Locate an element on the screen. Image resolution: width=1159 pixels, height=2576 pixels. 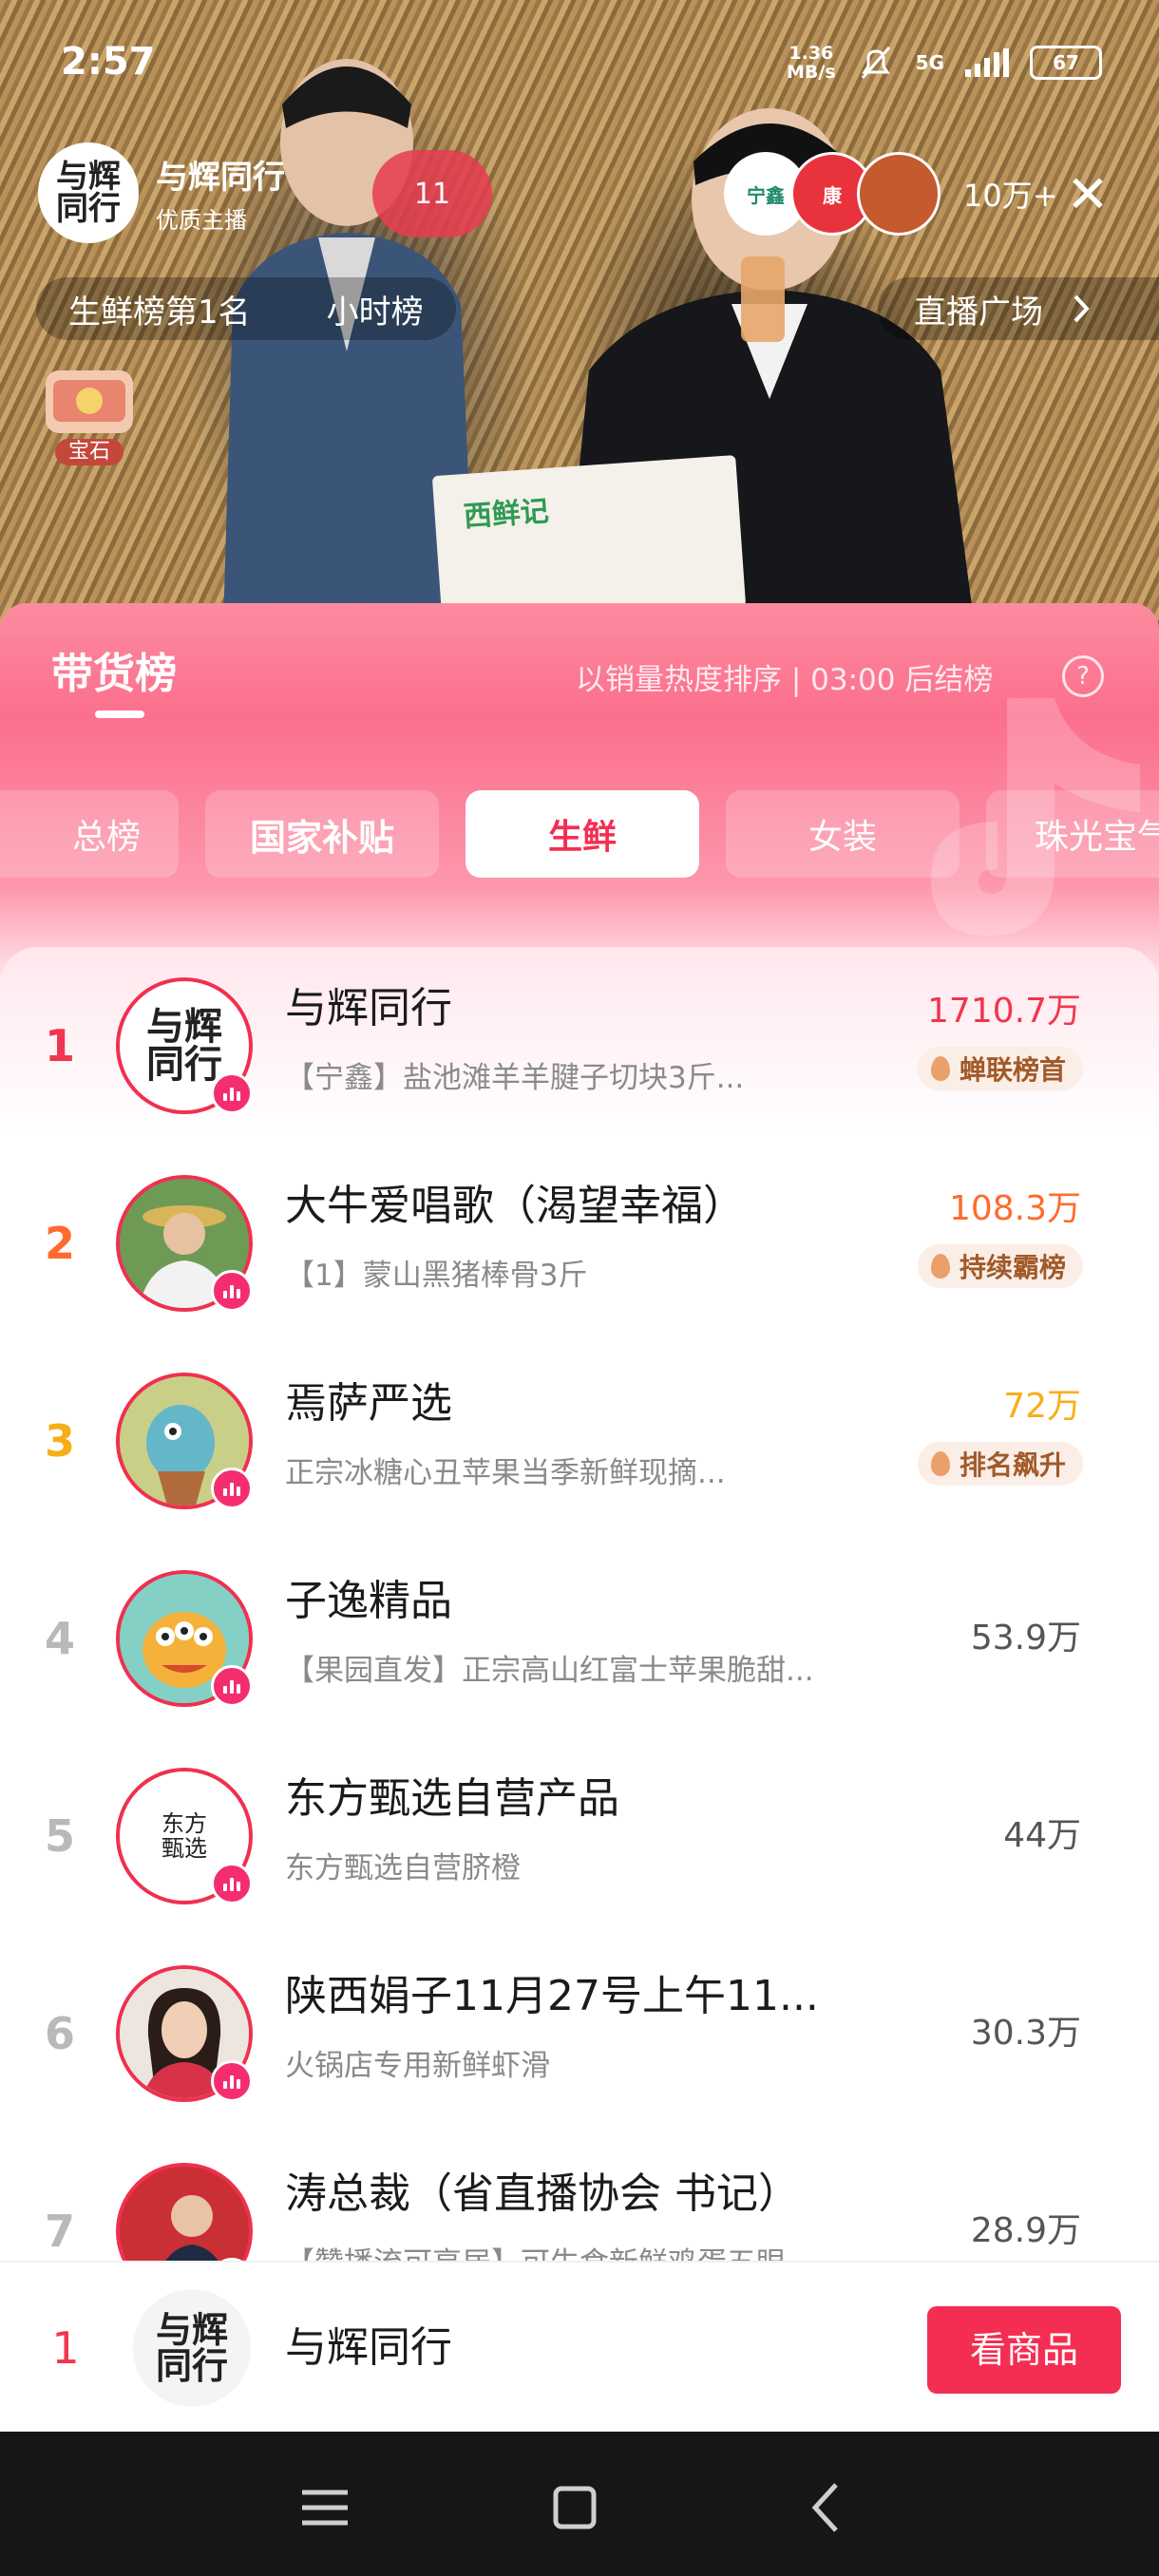
tab-womens-wear: 女装 is located at coordinates (843, 834).